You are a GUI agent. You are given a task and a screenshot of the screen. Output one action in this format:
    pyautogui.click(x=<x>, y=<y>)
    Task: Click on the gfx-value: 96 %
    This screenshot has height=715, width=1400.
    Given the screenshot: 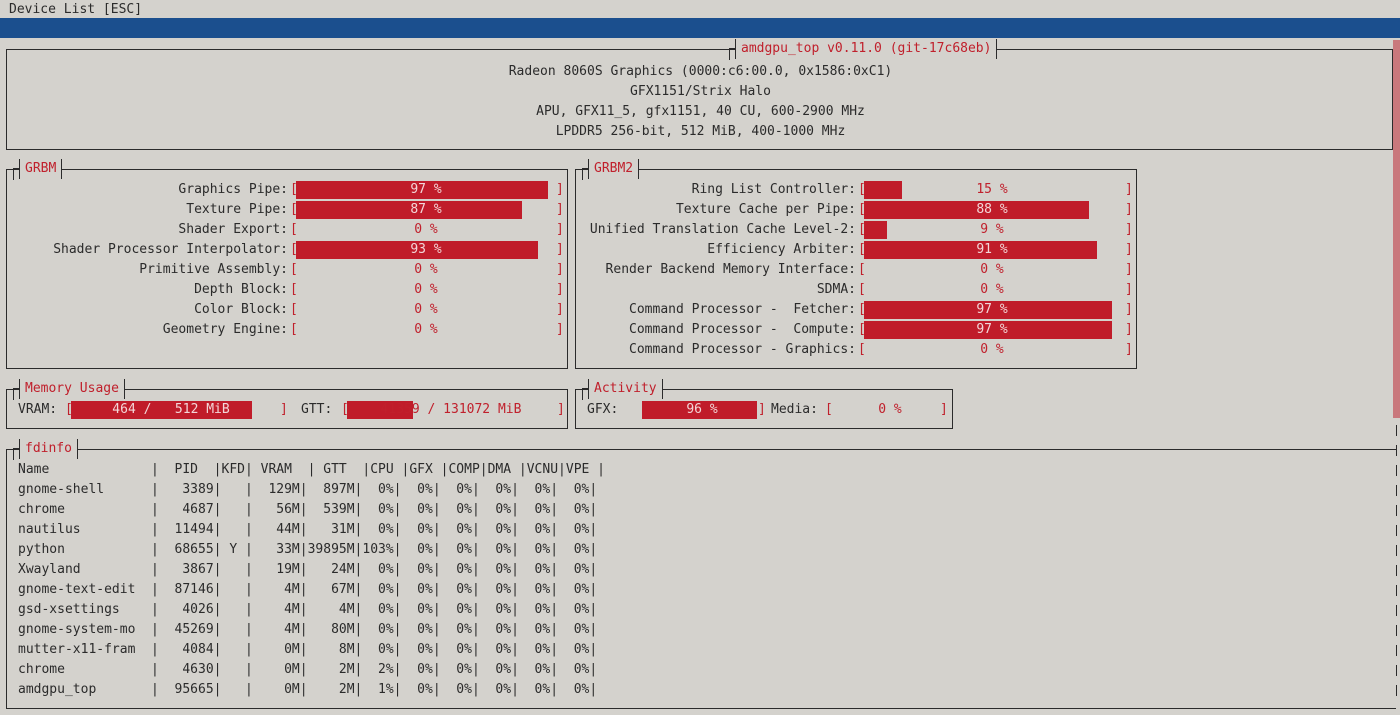 What is the action you would take?
    pyautogui.click(x=702, y=409)
    